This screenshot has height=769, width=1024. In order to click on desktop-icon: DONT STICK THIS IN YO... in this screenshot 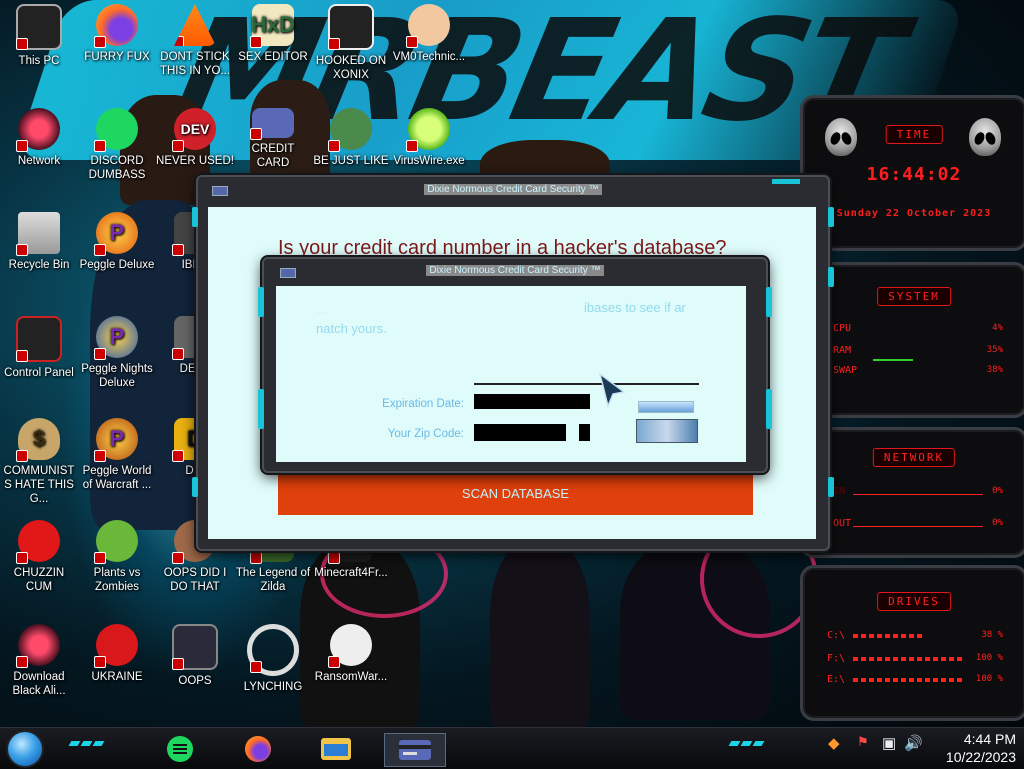, I will do `click(195, 41)`.